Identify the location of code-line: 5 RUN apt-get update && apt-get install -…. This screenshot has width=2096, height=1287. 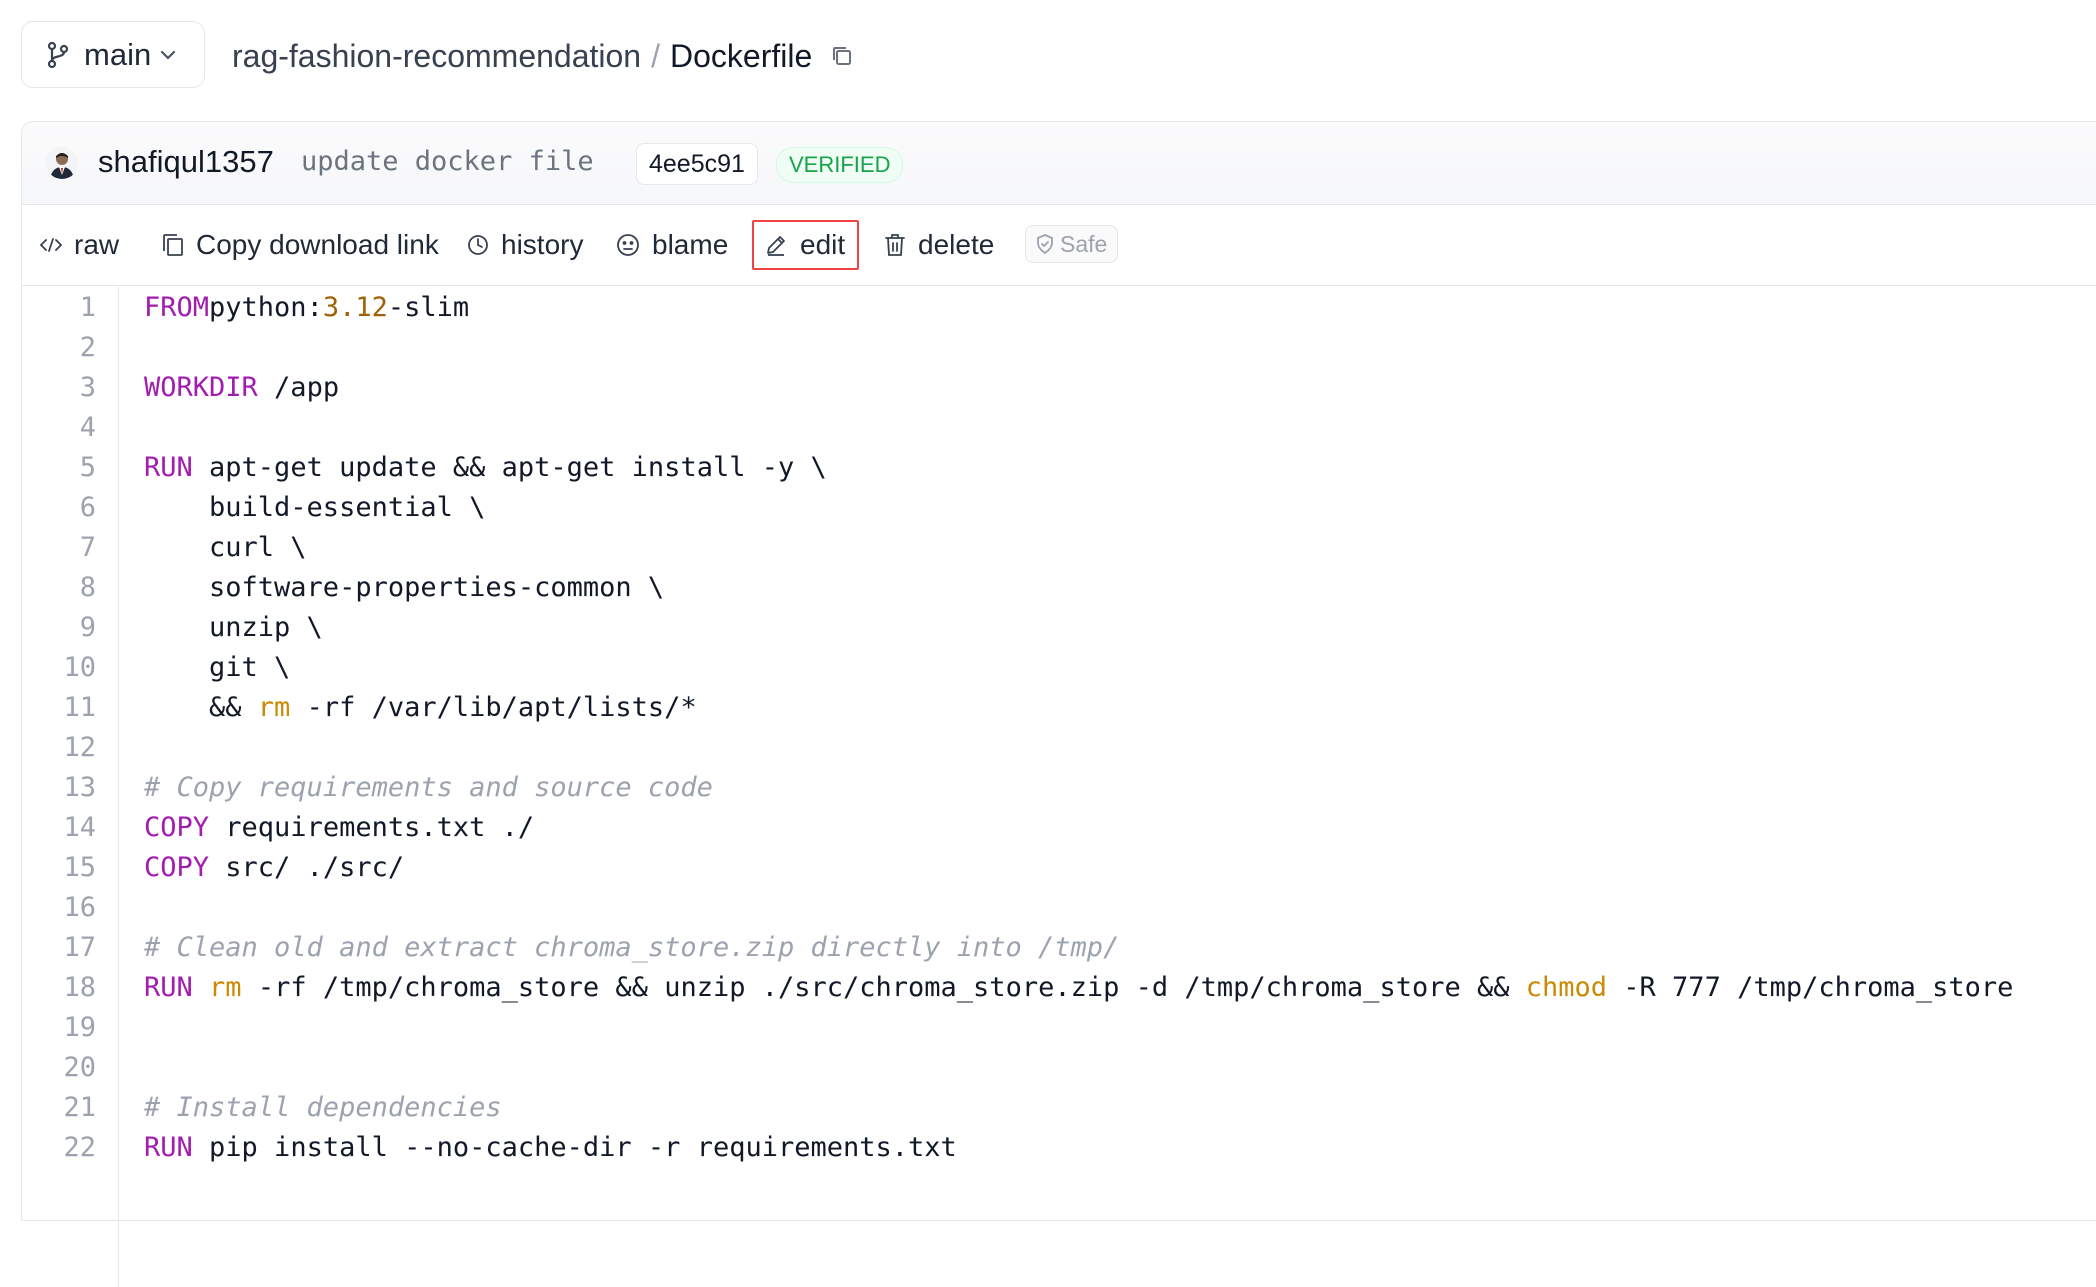
(1059, 467).